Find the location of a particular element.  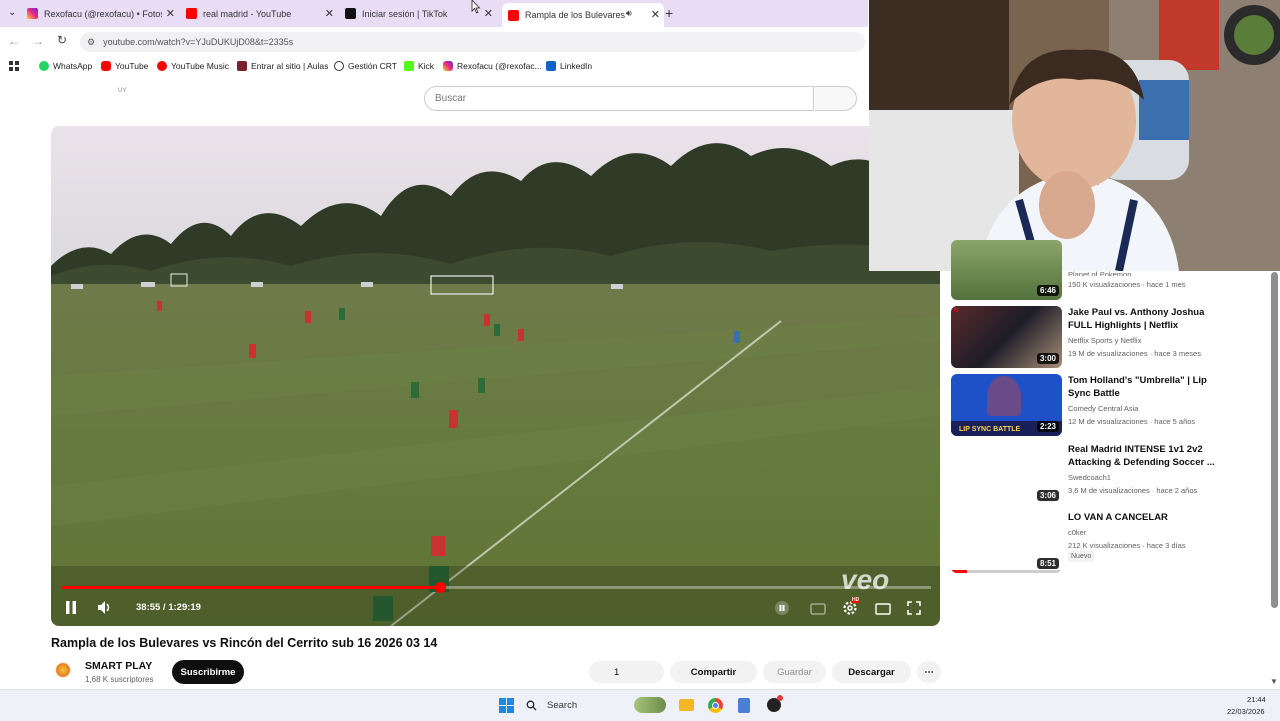

duration-badge: 3:06 is located at coordinates (1047, 495).